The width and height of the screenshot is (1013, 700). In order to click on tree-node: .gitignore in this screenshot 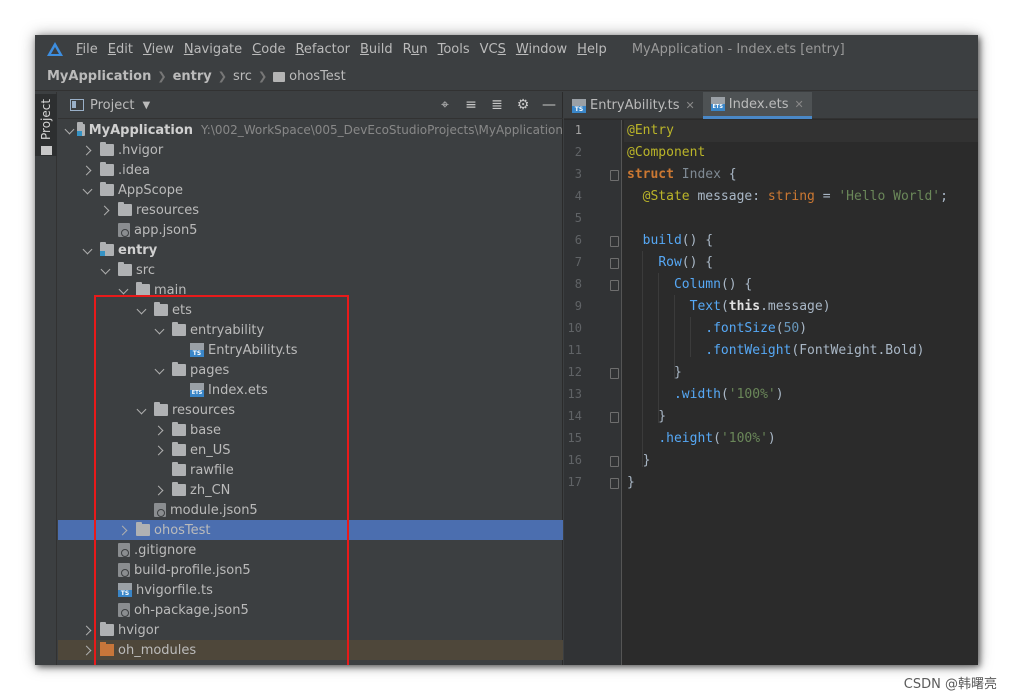, I will do `click(310, 550)`.